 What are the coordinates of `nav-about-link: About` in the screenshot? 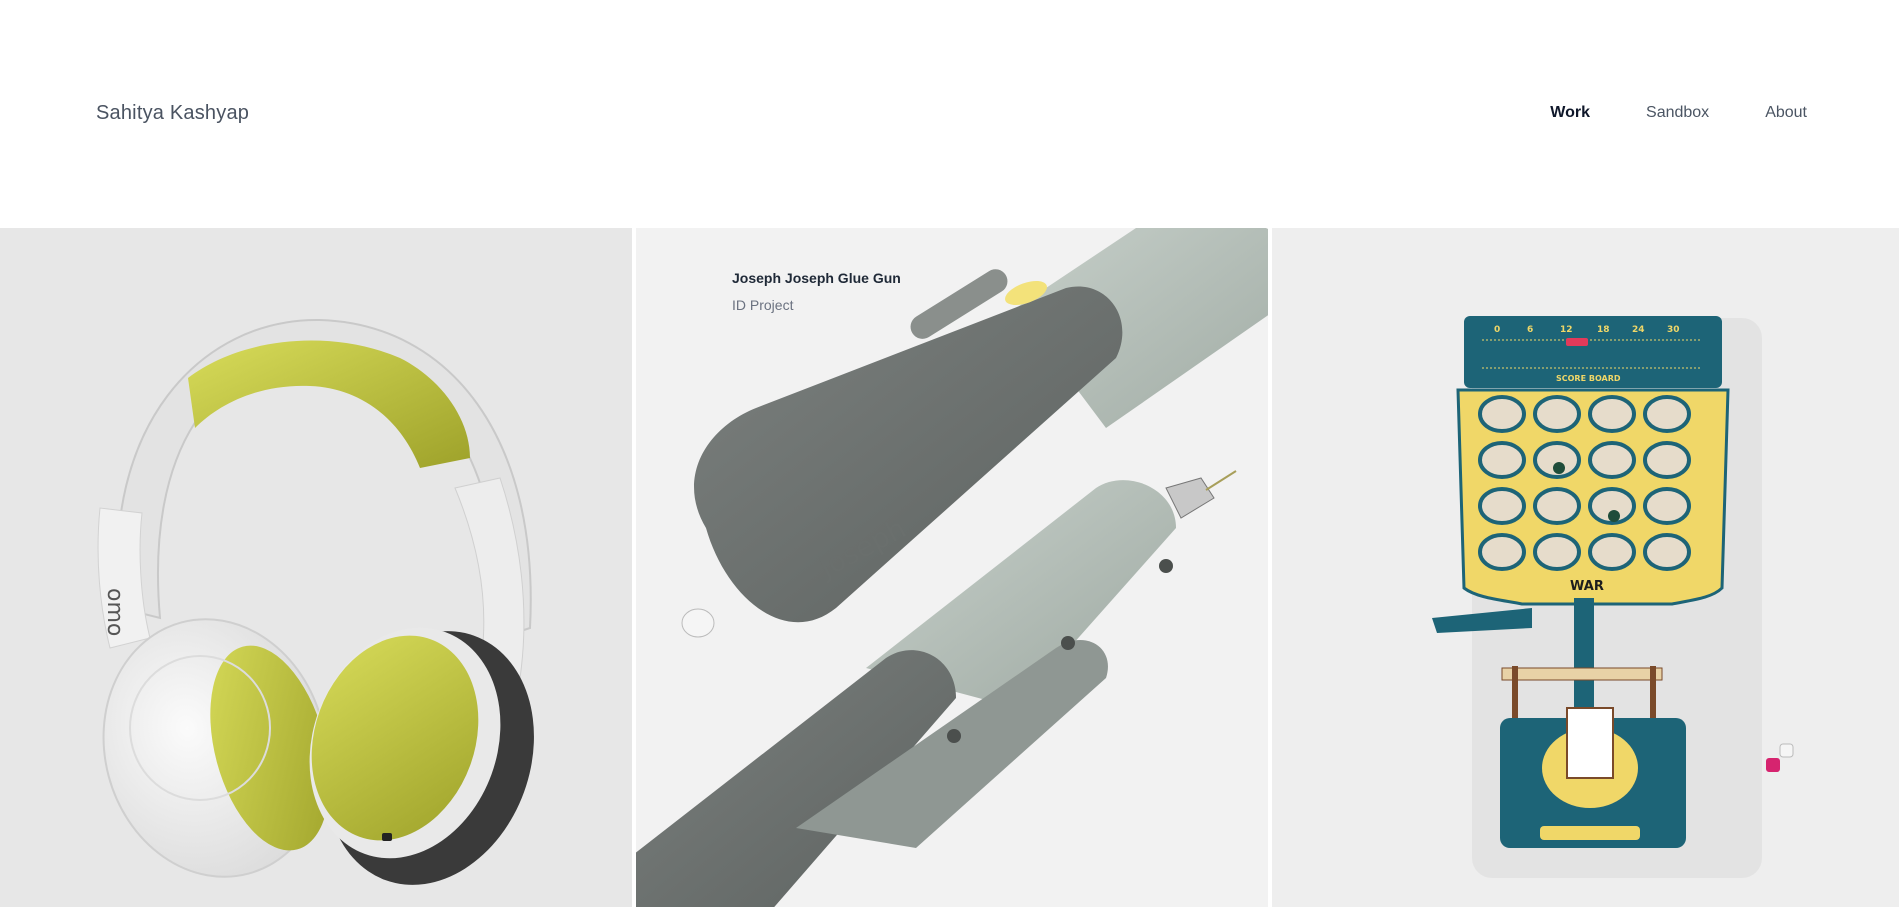 It's located at (1786, 113).